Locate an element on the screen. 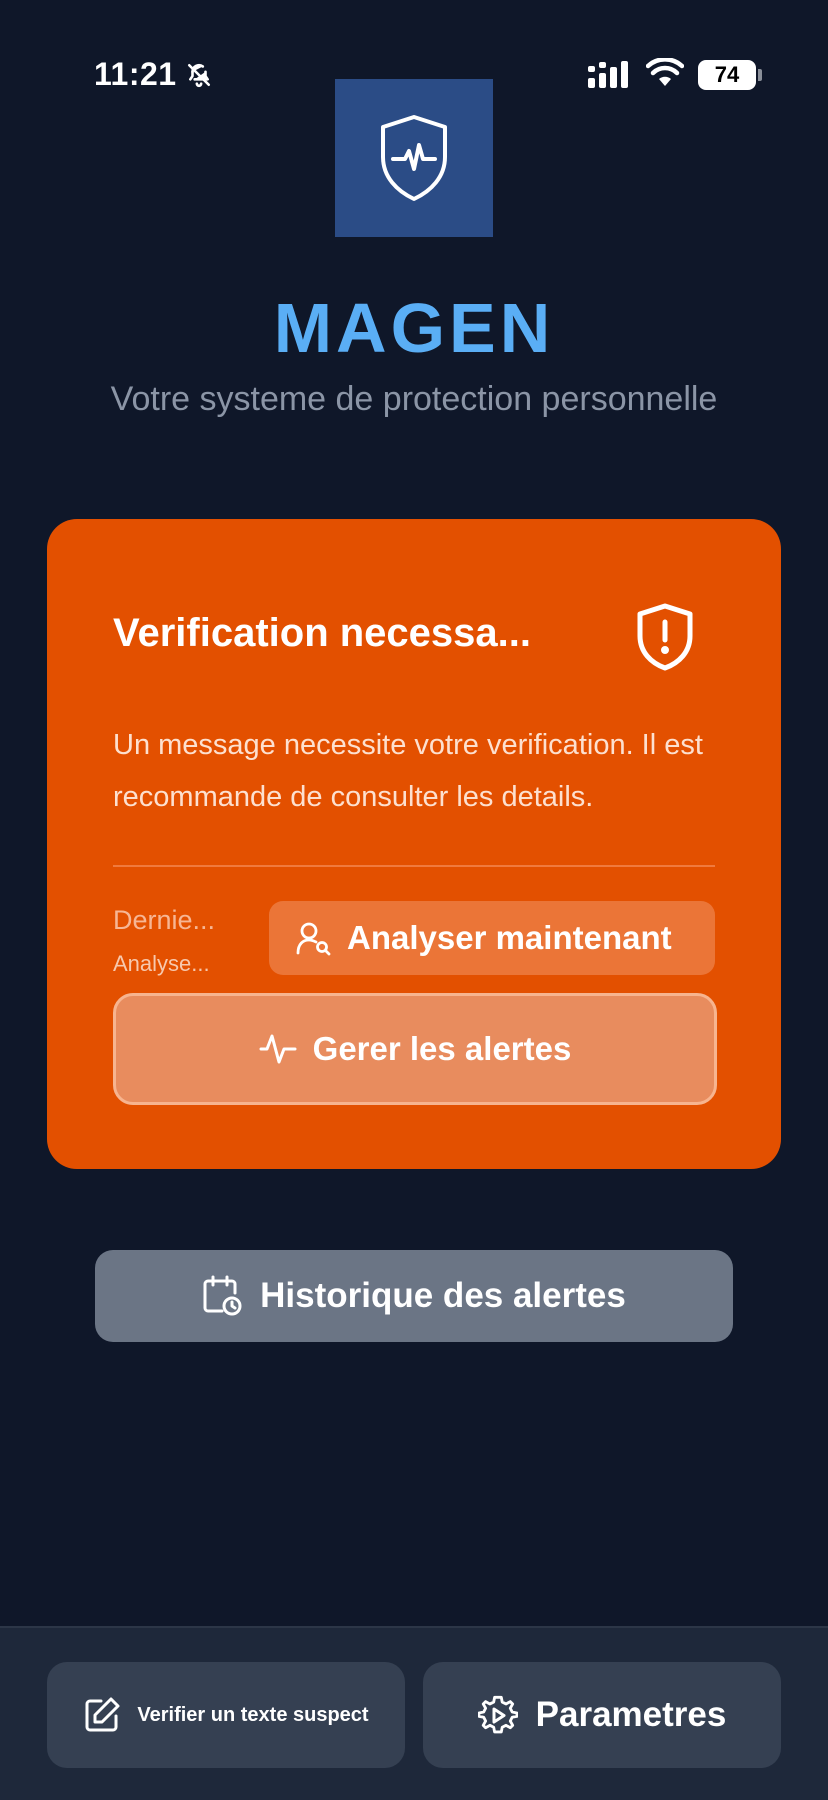  signal-icon is located at coordinates (608, 74).